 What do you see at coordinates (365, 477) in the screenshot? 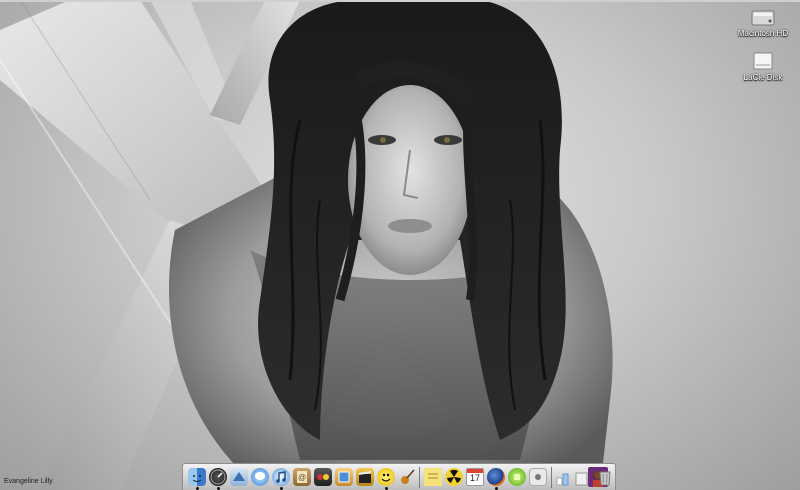
I see `clapperboard-icon` at bounding box center [365, 477].